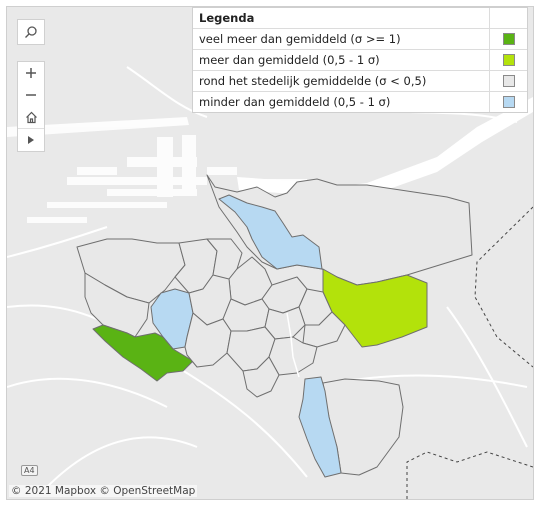 This screenshot has height=508, width=538. I want to click on legend-item-minder: minder dan gemiddeld (0,5 - 1 σ), so click(360, 101).